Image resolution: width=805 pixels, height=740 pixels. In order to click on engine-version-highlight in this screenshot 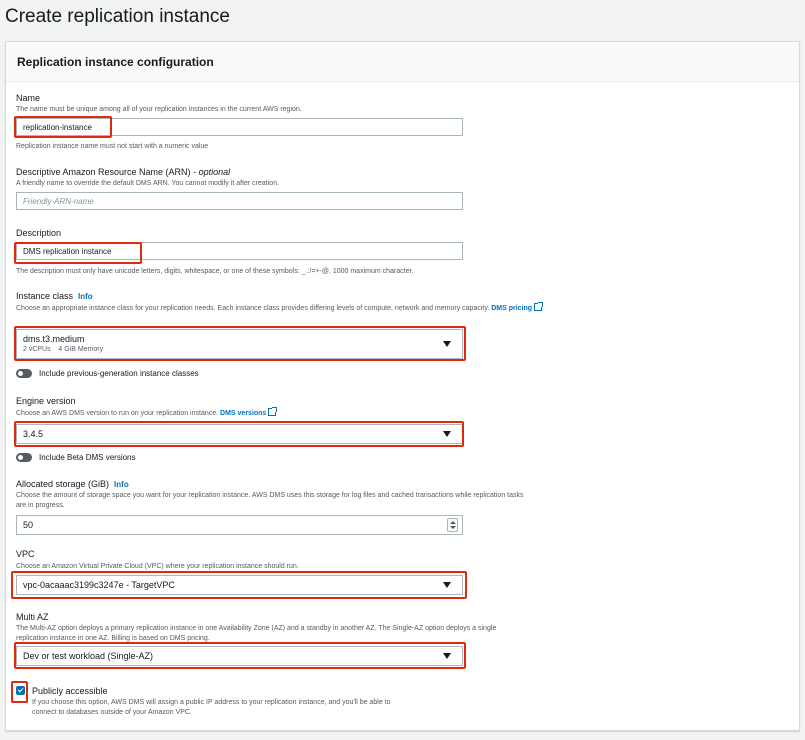, I will do `click(239, 434)`.